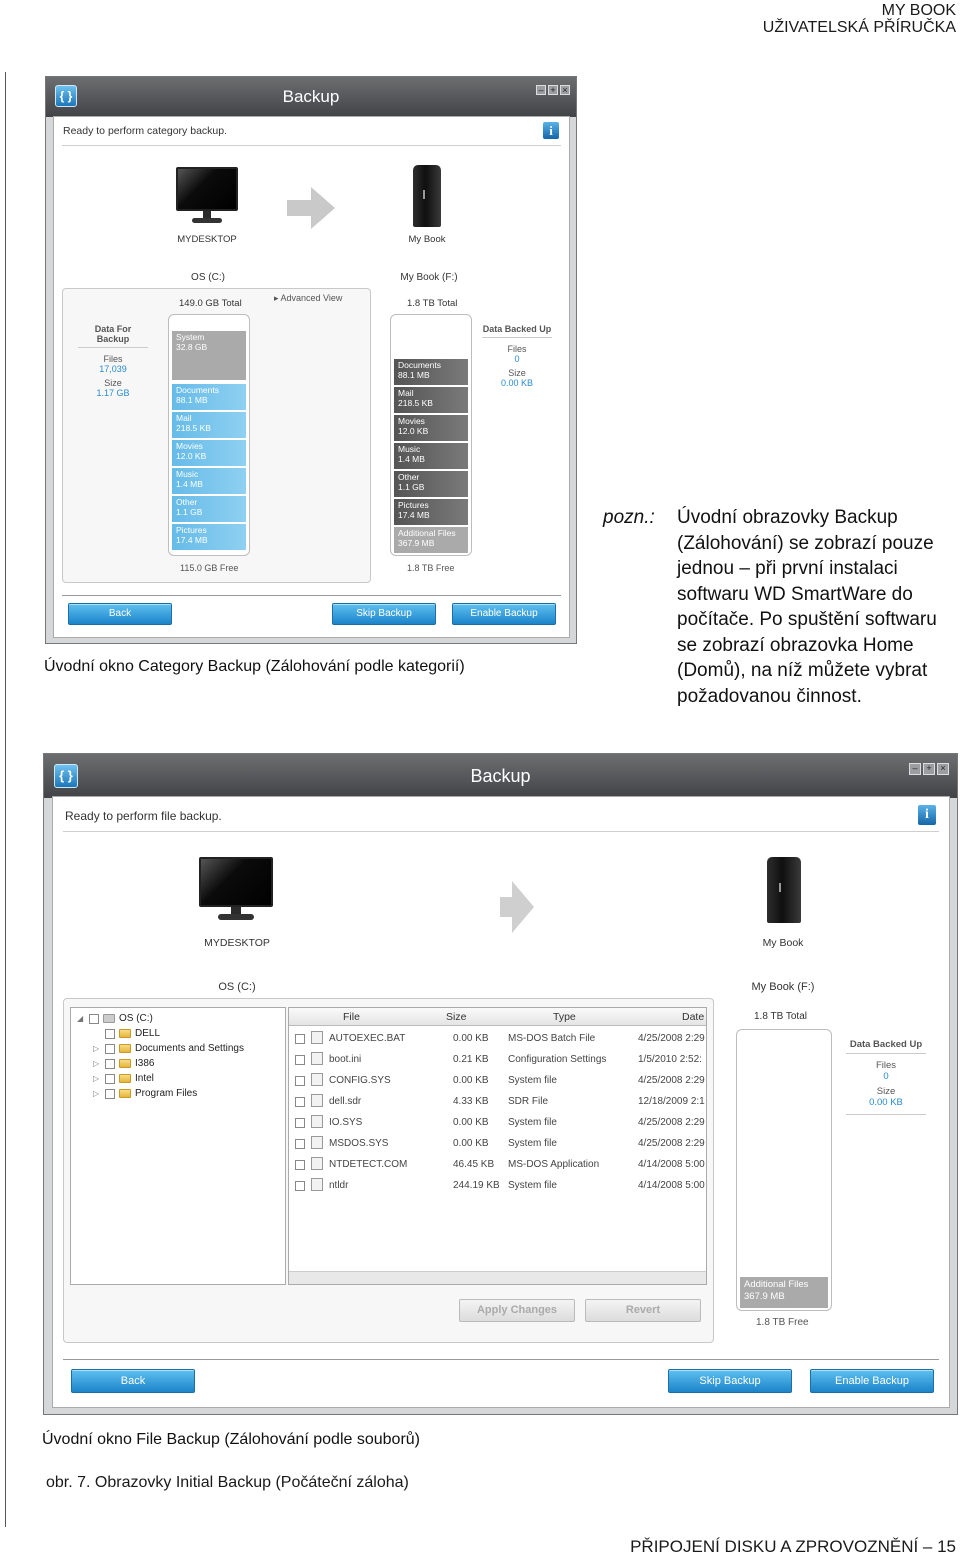 Image resolution: width=960 pixels, height=1558 pixels. What do you see at coordinates (793, 1546) in the screenshot?
I see `page-footer: PŘIPOJENÍ DISKU A ZPROVOZNĚNÍ – 15` at bounding box center [793, 1546].